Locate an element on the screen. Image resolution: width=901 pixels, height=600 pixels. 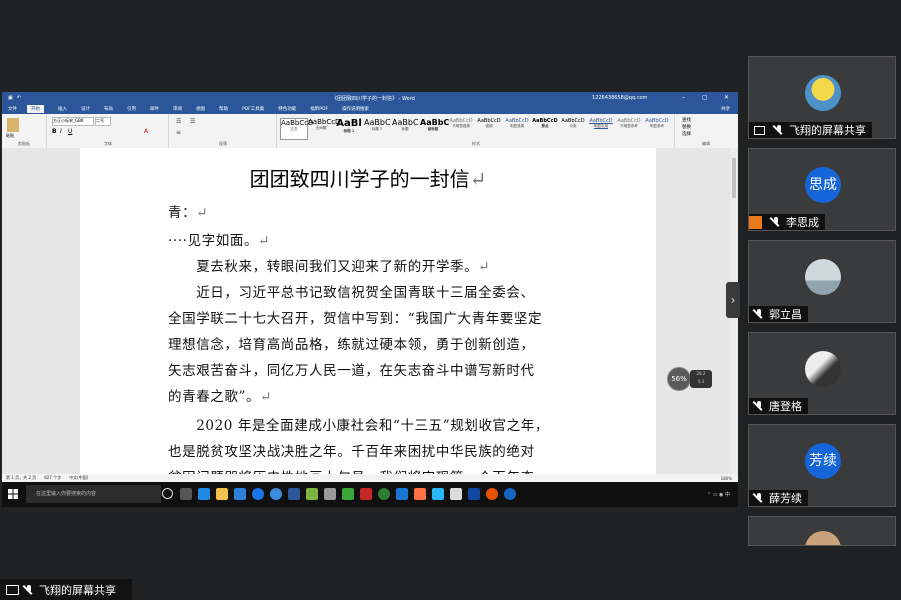
minimize-button: – is located at coordinates (683, 97).